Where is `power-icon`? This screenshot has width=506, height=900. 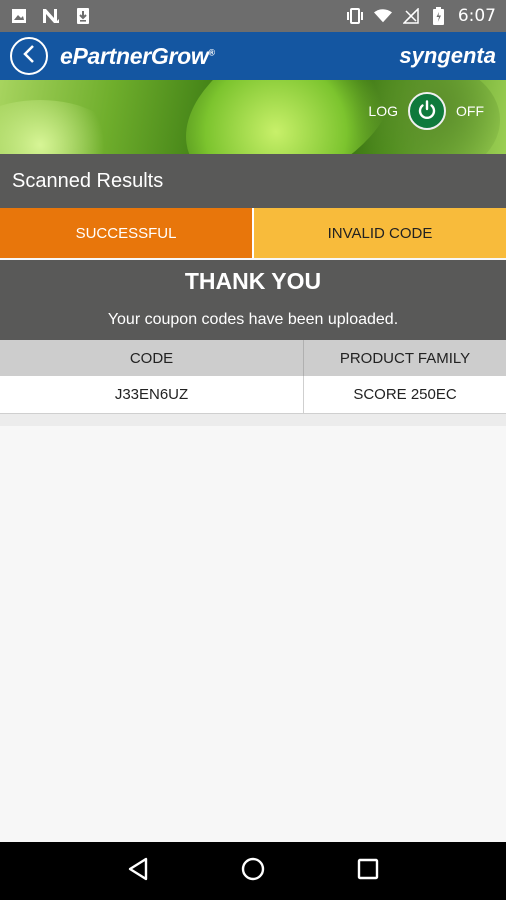 power-icon is located at coordinates (427, 111).